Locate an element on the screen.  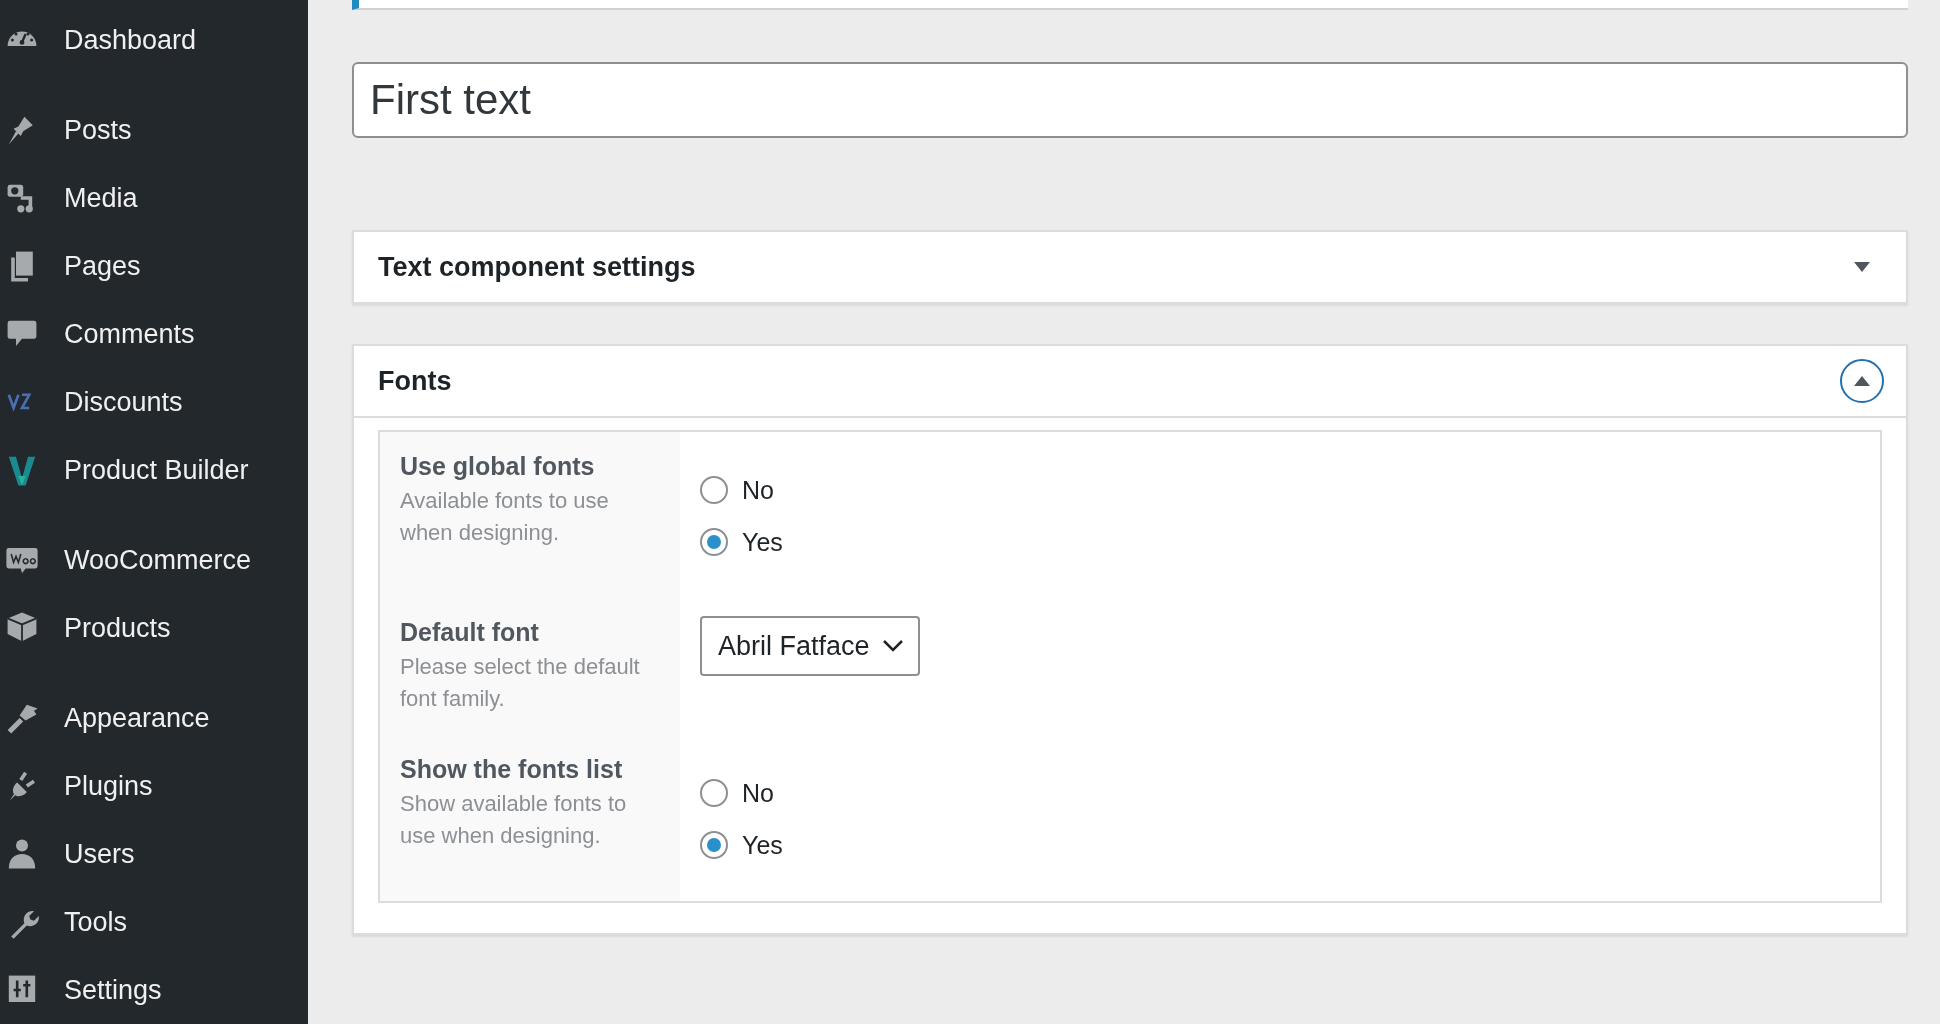
sidebar-item: Appearance is located at coordinates (154, 718).